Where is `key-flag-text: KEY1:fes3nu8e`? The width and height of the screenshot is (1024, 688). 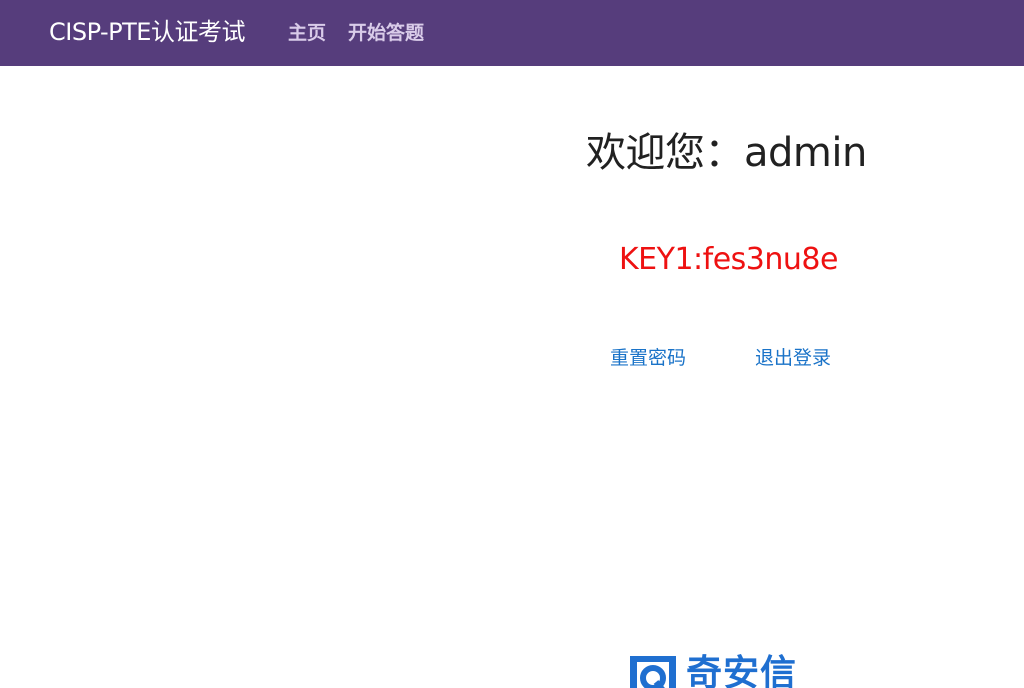 key-flag-text: KEY1:fes3nu8e is located at coordinates (728, 259).